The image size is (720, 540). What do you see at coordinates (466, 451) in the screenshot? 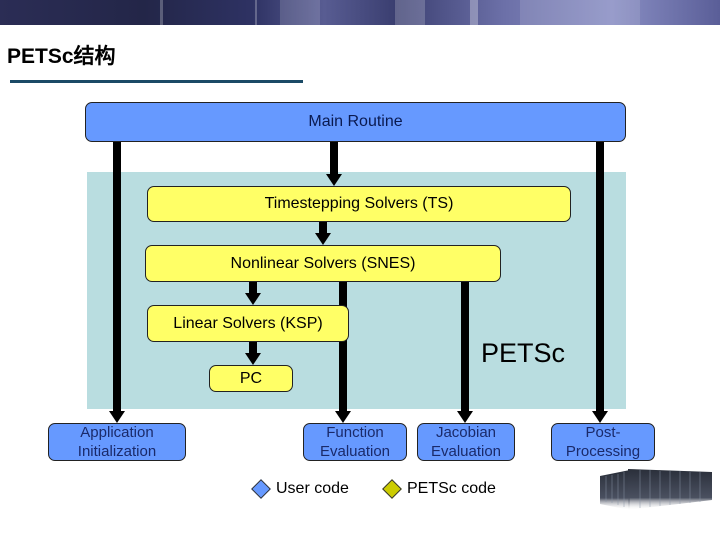
I see `jacobian-eval-line2: Evaluation` at bounding box center [466, 451].